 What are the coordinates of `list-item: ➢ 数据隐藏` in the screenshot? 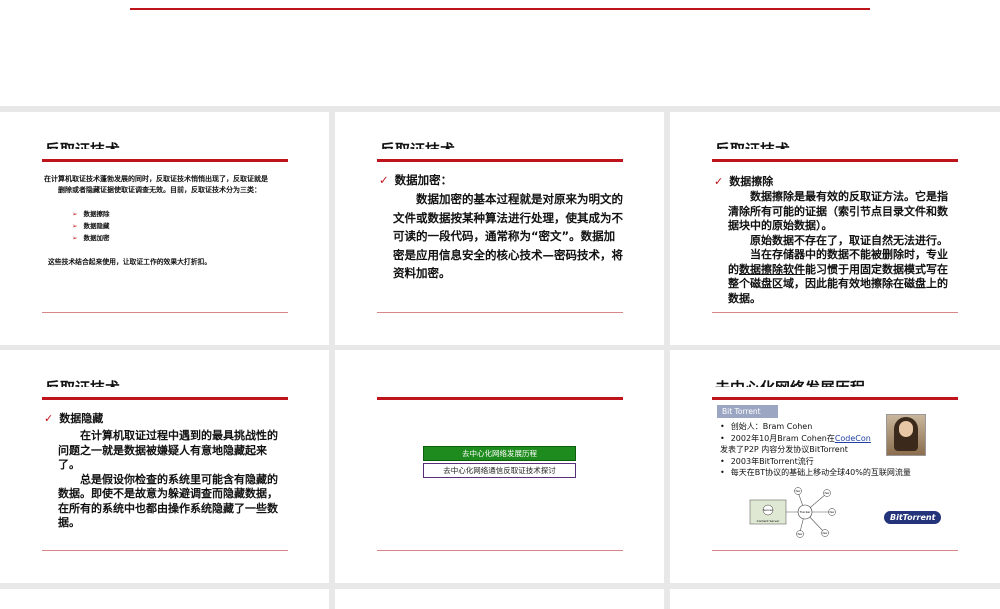 It's located at (91, 226).